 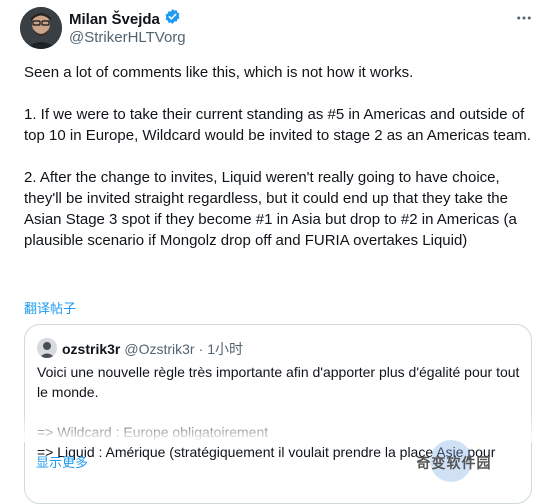 I want to click on quote-fade-overlay, so click(x=277, y=427).